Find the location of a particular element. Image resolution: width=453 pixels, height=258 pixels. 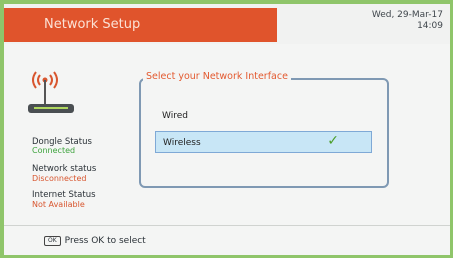

date-time: Wed, 29-Mar-17 14:09 is located at coordinates (407, 21).